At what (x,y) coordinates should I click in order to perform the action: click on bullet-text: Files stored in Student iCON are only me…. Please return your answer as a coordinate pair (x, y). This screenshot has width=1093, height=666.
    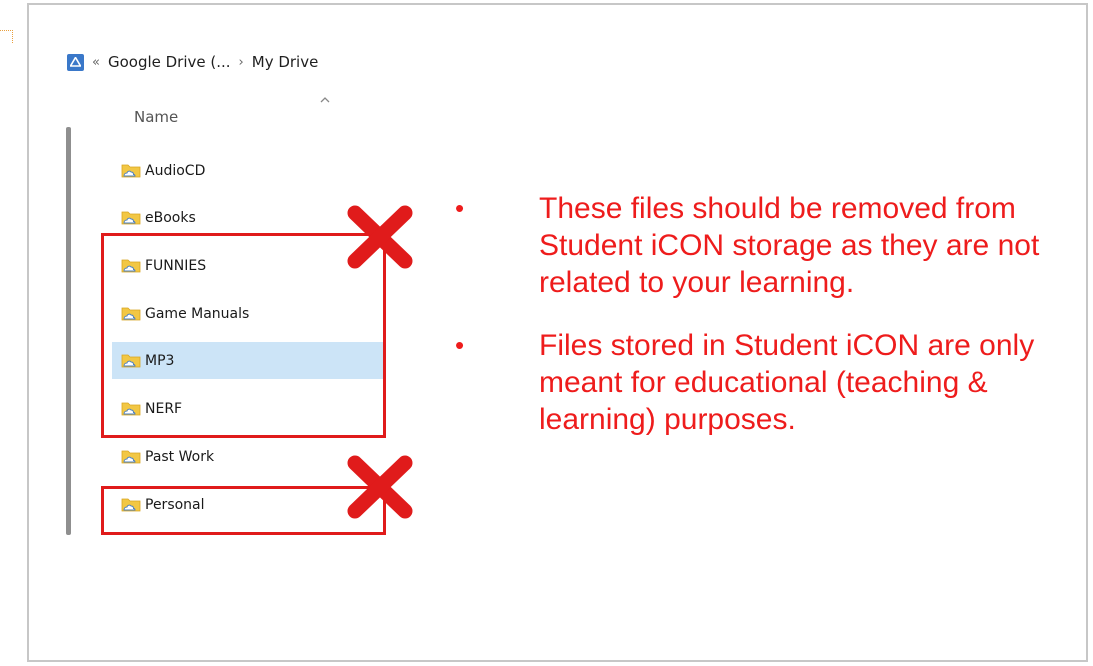
    Looking at the image, I should click on (787, 382).